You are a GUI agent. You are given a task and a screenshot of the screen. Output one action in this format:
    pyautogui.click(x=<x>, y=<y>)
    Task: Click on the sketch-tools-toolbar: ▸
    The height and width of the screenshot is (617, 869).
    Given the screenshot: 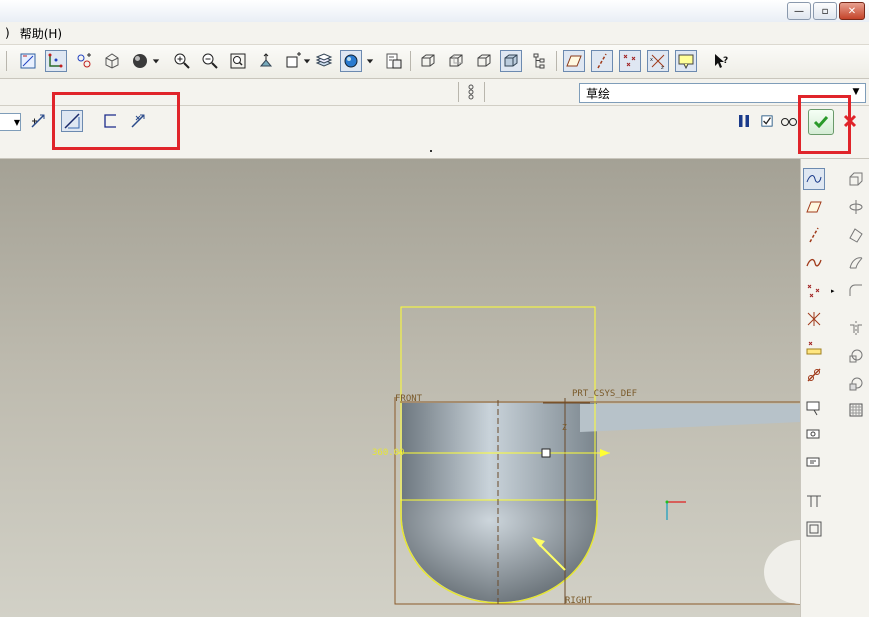 What is the action you would take?
    pyautogui.click(x=834, y=388)
    